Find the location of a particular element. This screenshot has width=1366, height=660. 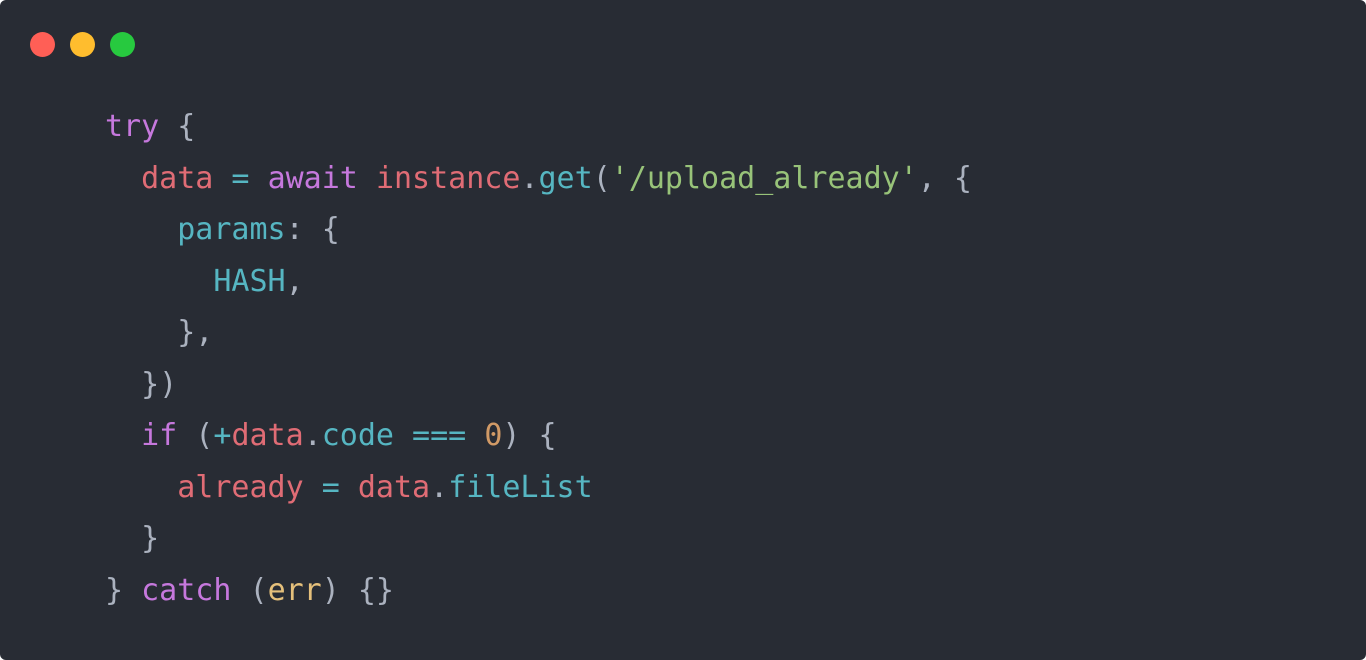

code-token-keyword: catch is located at coordinates (186, 590).